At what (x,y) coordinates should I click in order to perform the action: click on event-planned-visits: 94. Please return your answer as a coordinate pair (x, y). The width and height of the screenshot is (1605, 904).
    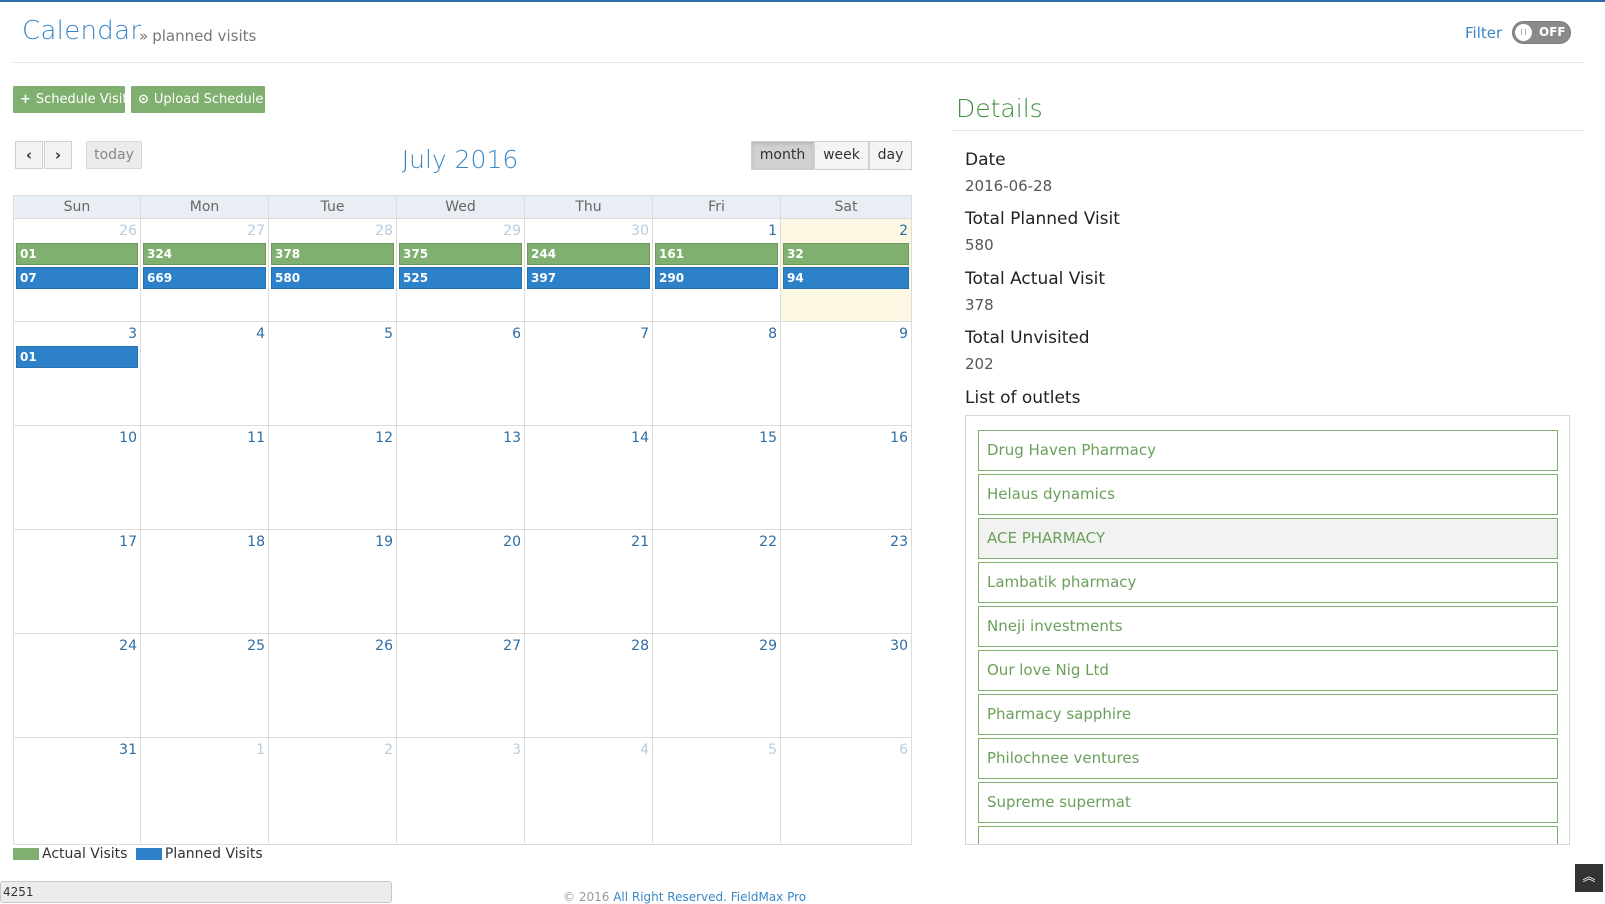
    Looking at the image, I should click on (846, 278).